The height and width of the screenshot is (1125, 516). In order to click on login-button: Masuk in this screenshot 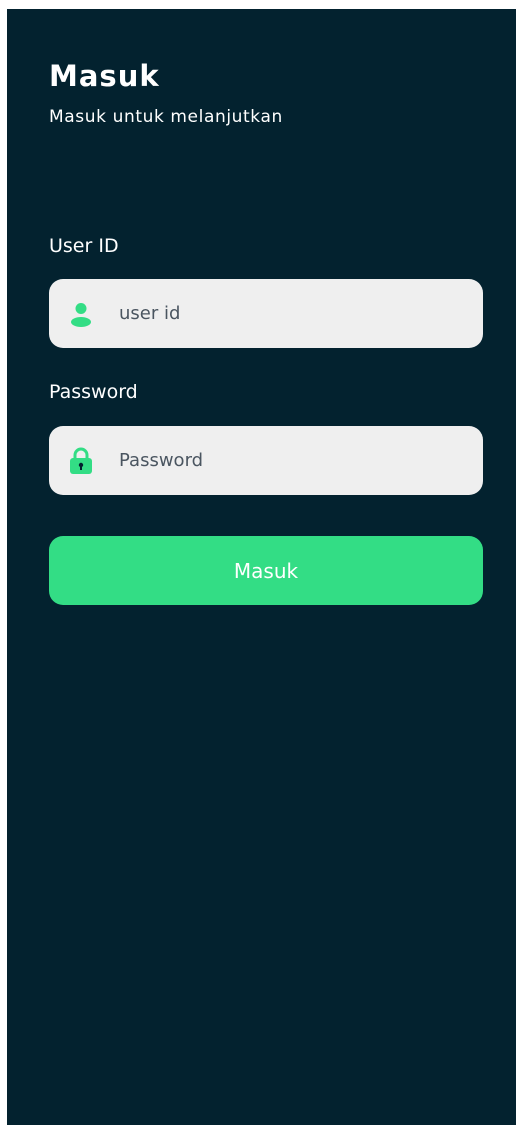, I will do `click(266, 570)`.